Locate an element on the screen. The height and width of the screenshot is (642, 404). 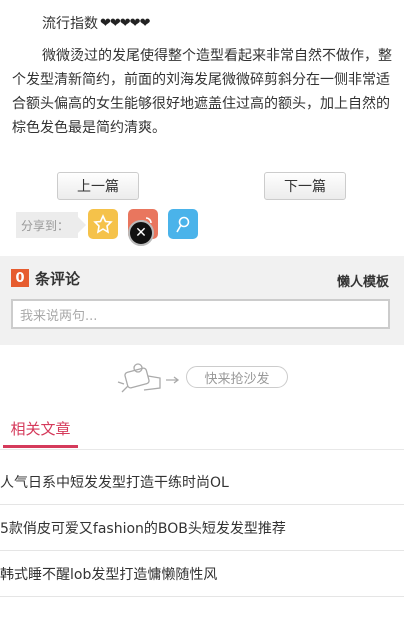
share-label: 分享到： is located at coordinates (51, 225).